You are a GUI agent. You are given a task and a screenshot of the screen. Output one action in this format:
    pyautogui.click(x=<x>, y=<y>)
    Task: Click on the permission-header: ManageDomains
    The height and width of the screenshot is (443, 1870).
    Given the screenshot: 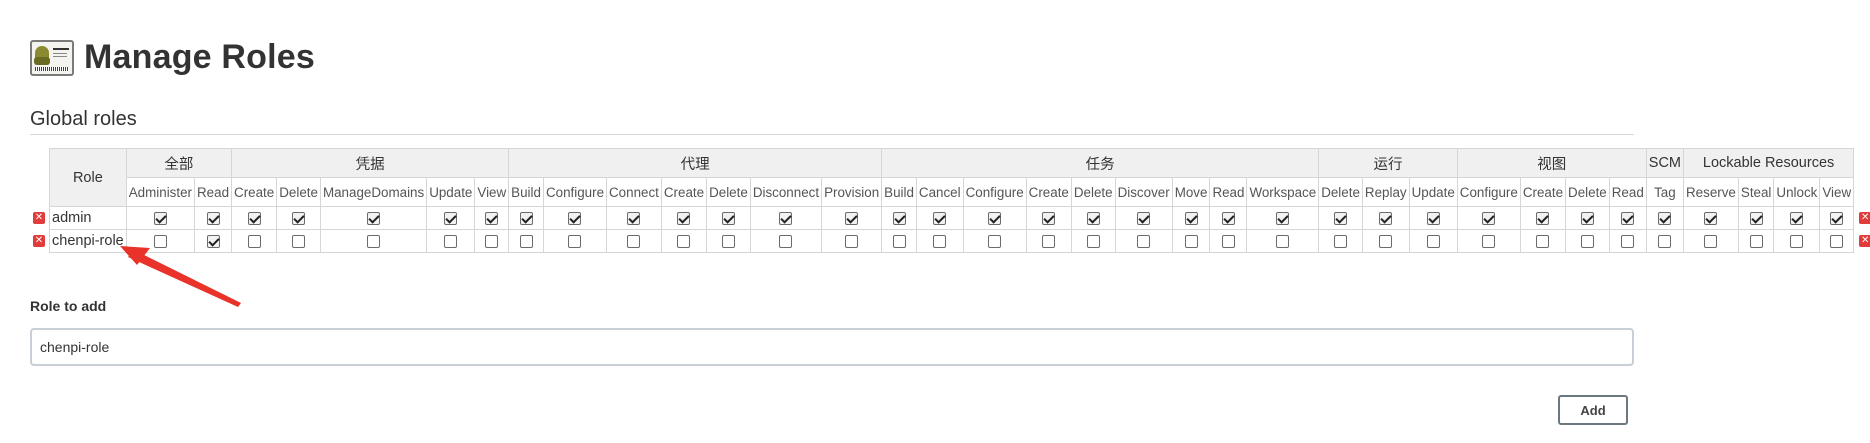 What is the action you would take?
    pyautogui.click(x=373, y=192)
    